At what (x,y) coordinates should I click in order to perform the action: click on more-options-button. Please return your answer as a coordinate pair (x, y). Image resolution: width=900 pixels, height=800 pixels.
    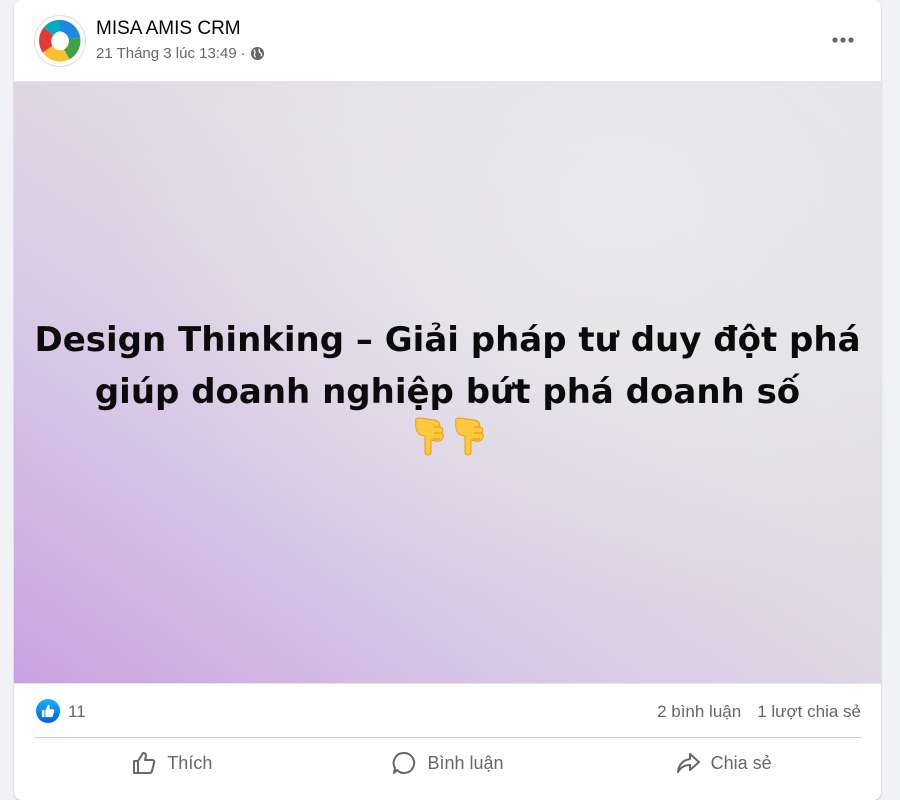
    Looking at the image, I should click on (843, 40).